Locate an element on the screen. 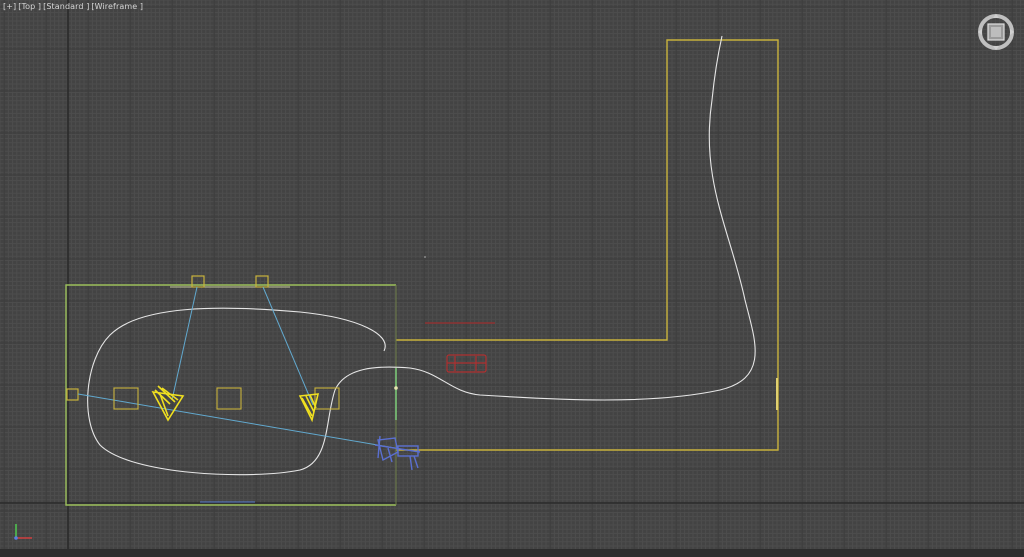 This screenshot has height=557, width=1024. room-box-outline is located at coordinates (230, 395).